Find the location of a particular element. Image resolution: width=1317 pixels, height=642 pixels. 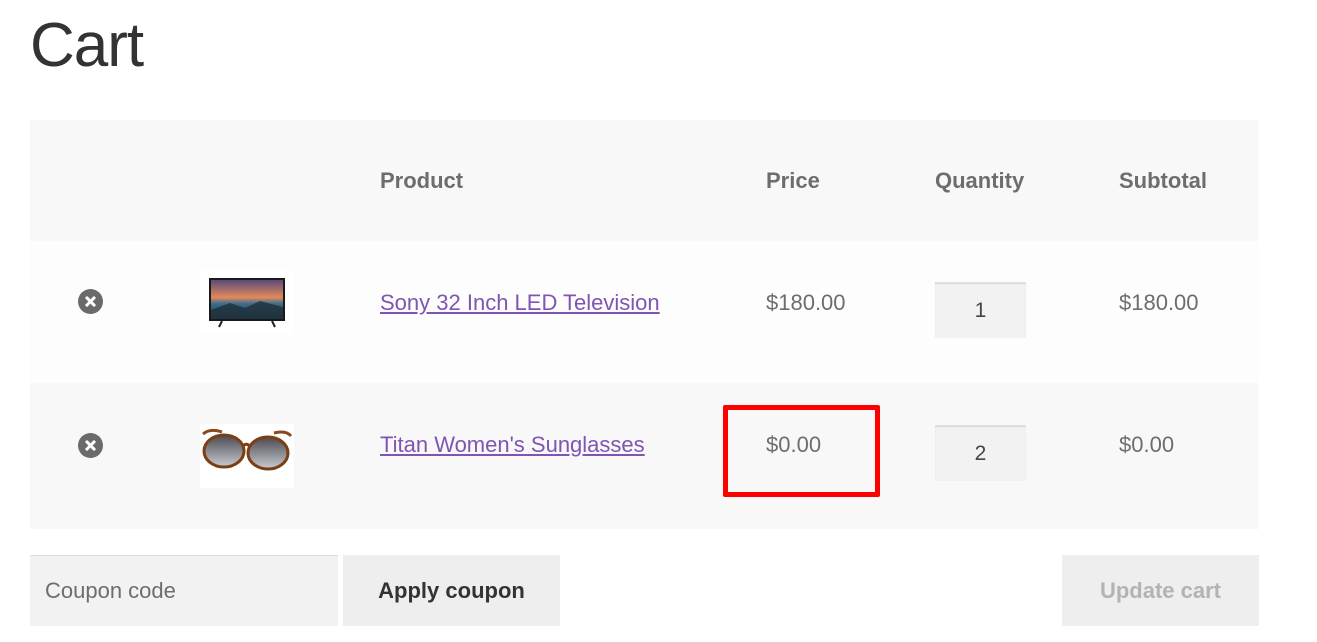

update-cart-button: Update cart is located at coordinates (1160, 590).